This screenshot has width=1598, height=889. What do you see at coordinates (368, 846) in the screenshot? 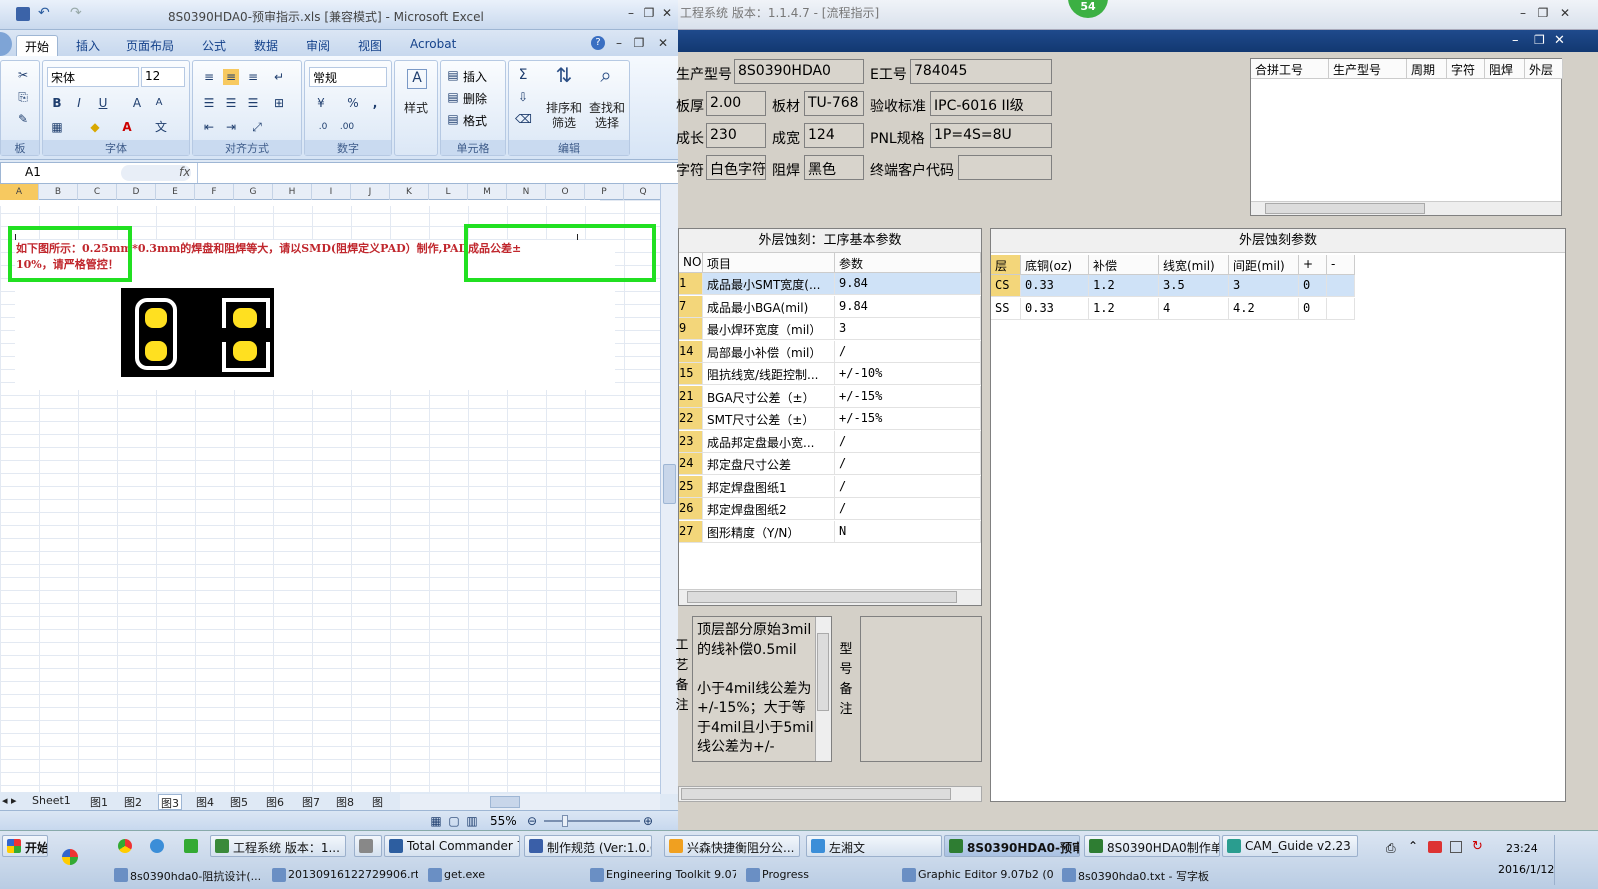
I see `taskbar-button` at bounding box center [368, 846].